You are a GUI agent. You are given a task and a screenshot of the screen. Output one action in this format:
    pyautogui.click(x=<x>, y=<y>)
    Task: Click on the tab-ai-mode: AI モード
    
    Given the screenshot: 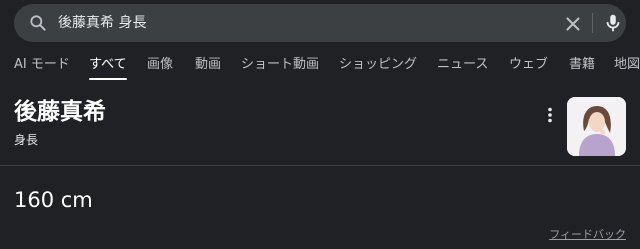 What is the action you would take?
    pyautogui.click(x=42, y=65)
    